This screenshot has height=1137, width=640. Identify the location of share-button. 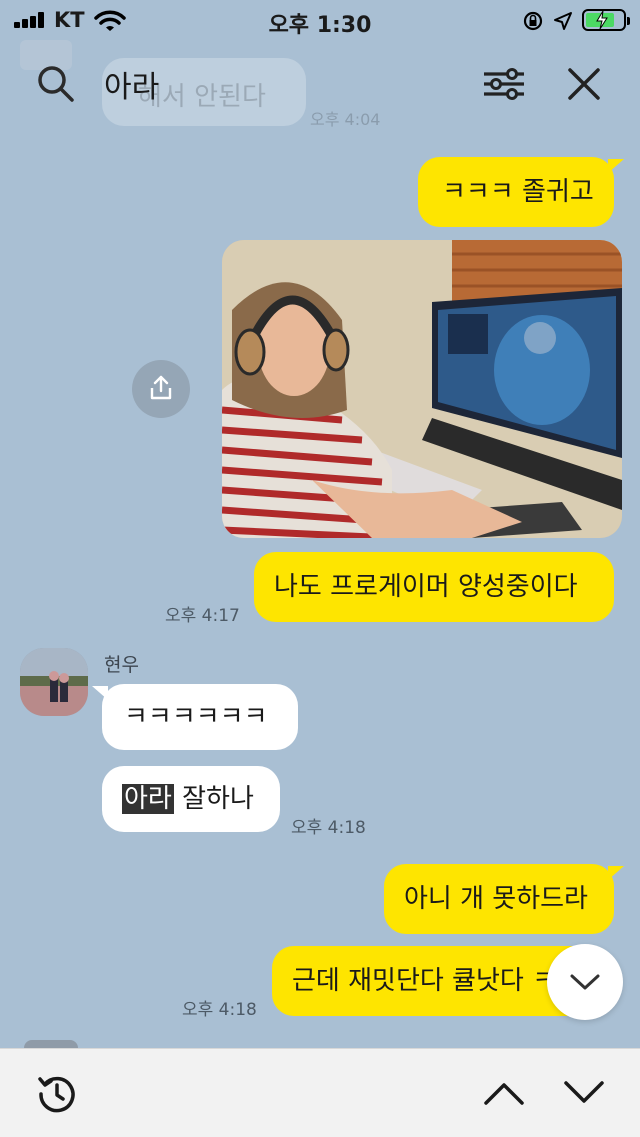
(161, 389).